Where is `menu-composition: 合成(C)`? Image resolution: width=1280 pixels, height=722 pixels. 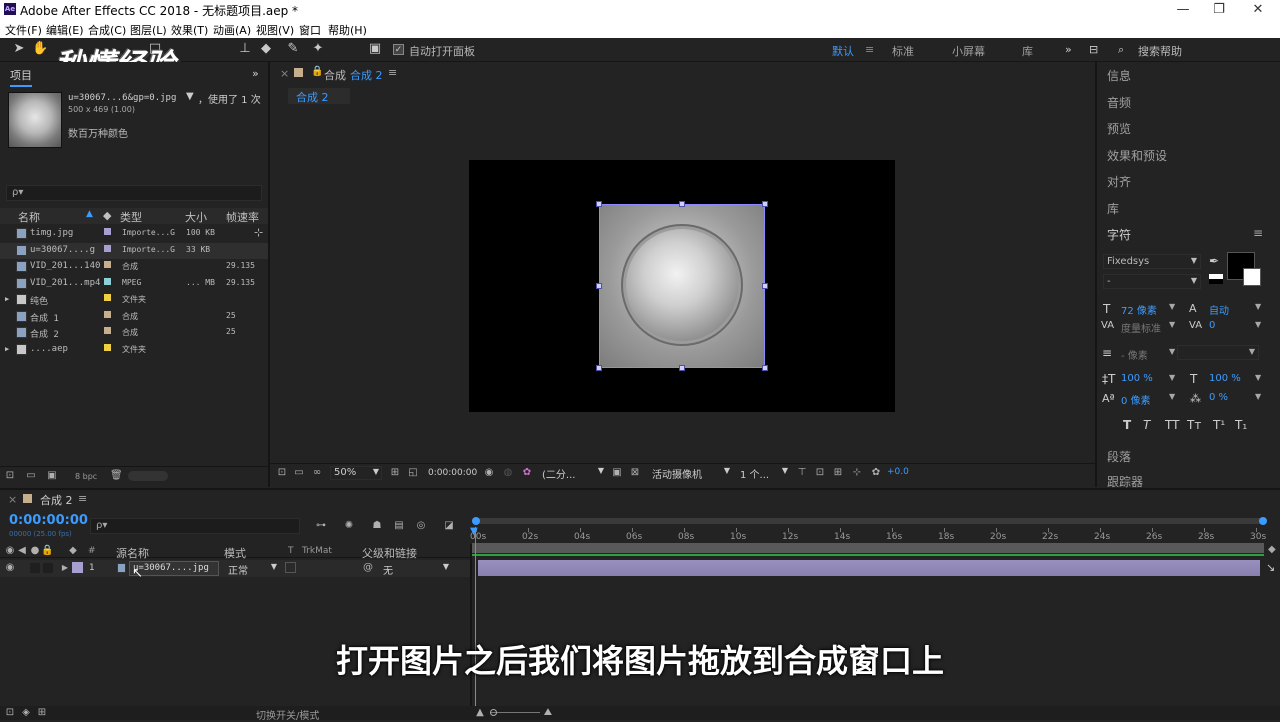
menu-composition: 合成(C) is located at coordinates (107, 30).